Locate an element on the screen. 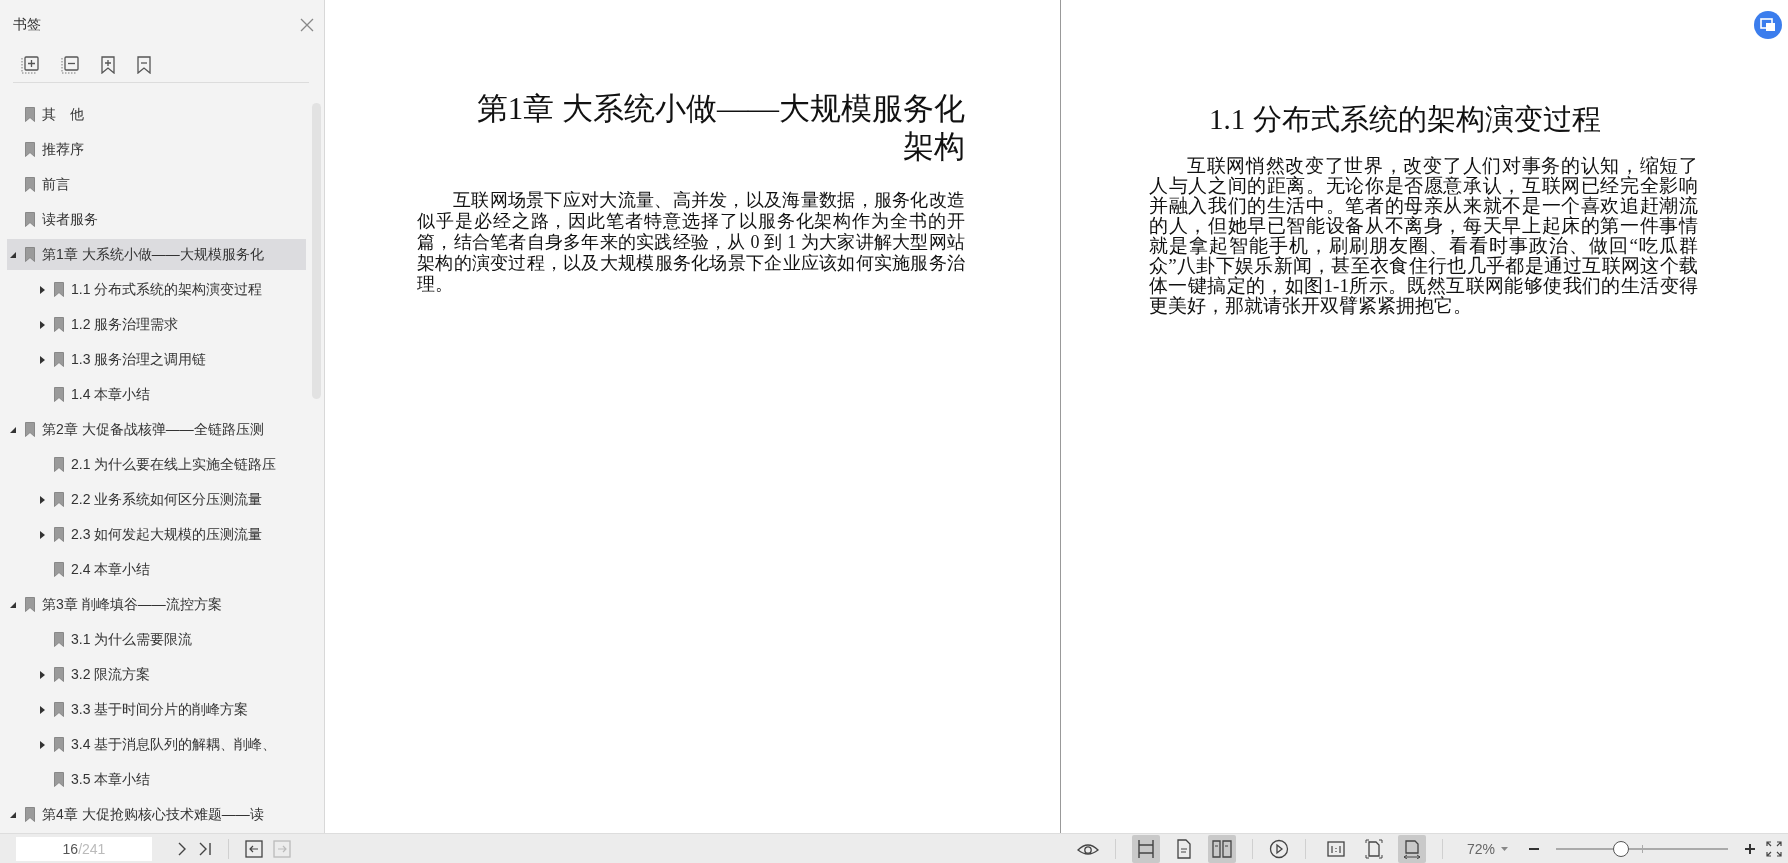 This screenshot has height=863, width=1788. bookmark-item: 第3章 削峰填谷——流控方案 is located at coordinates (156, 604).